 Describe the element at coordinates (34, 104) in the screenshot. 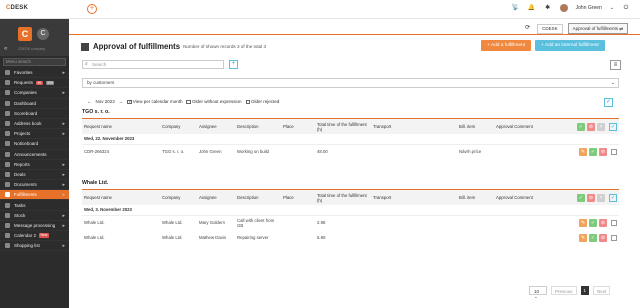

I see `sidebar-item-dashboard: Dashboard` at that location.